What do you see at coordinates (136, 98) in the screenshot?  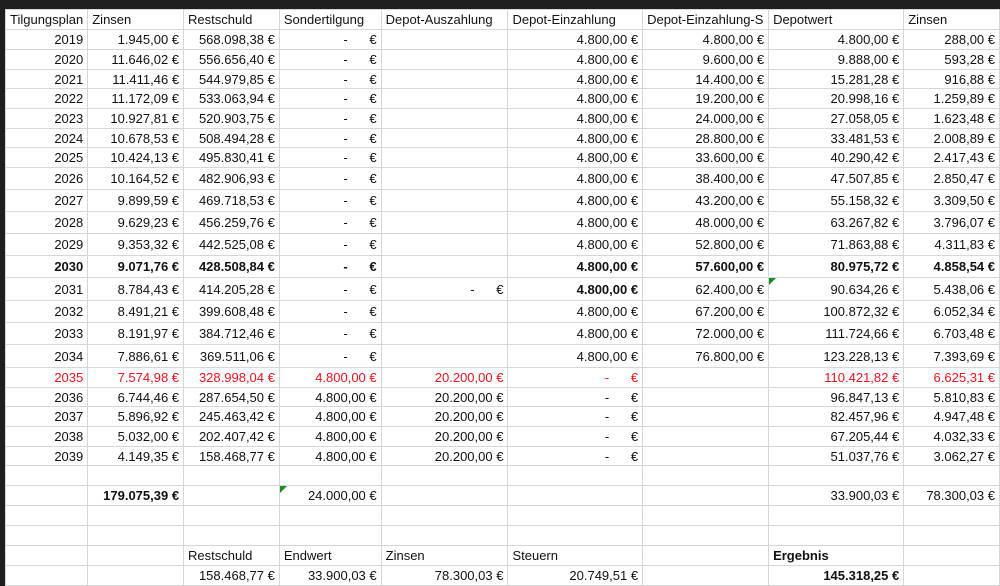 I see `cell: 11.172,09 €` at bounding box center [136, 98].